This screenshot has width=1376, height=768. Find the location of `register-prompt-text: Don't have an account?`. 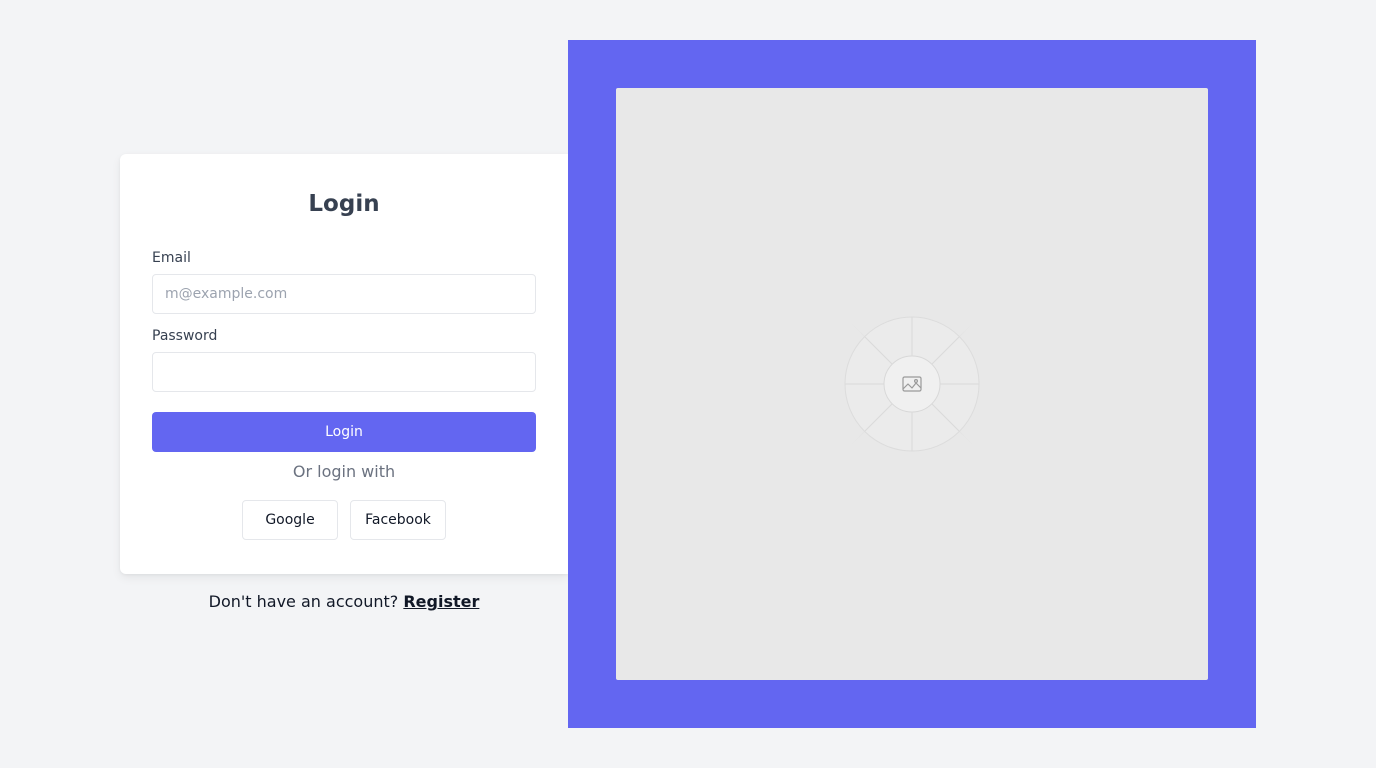

register-prompt-text: Don't have an account? is located at coordinates (303, 601).